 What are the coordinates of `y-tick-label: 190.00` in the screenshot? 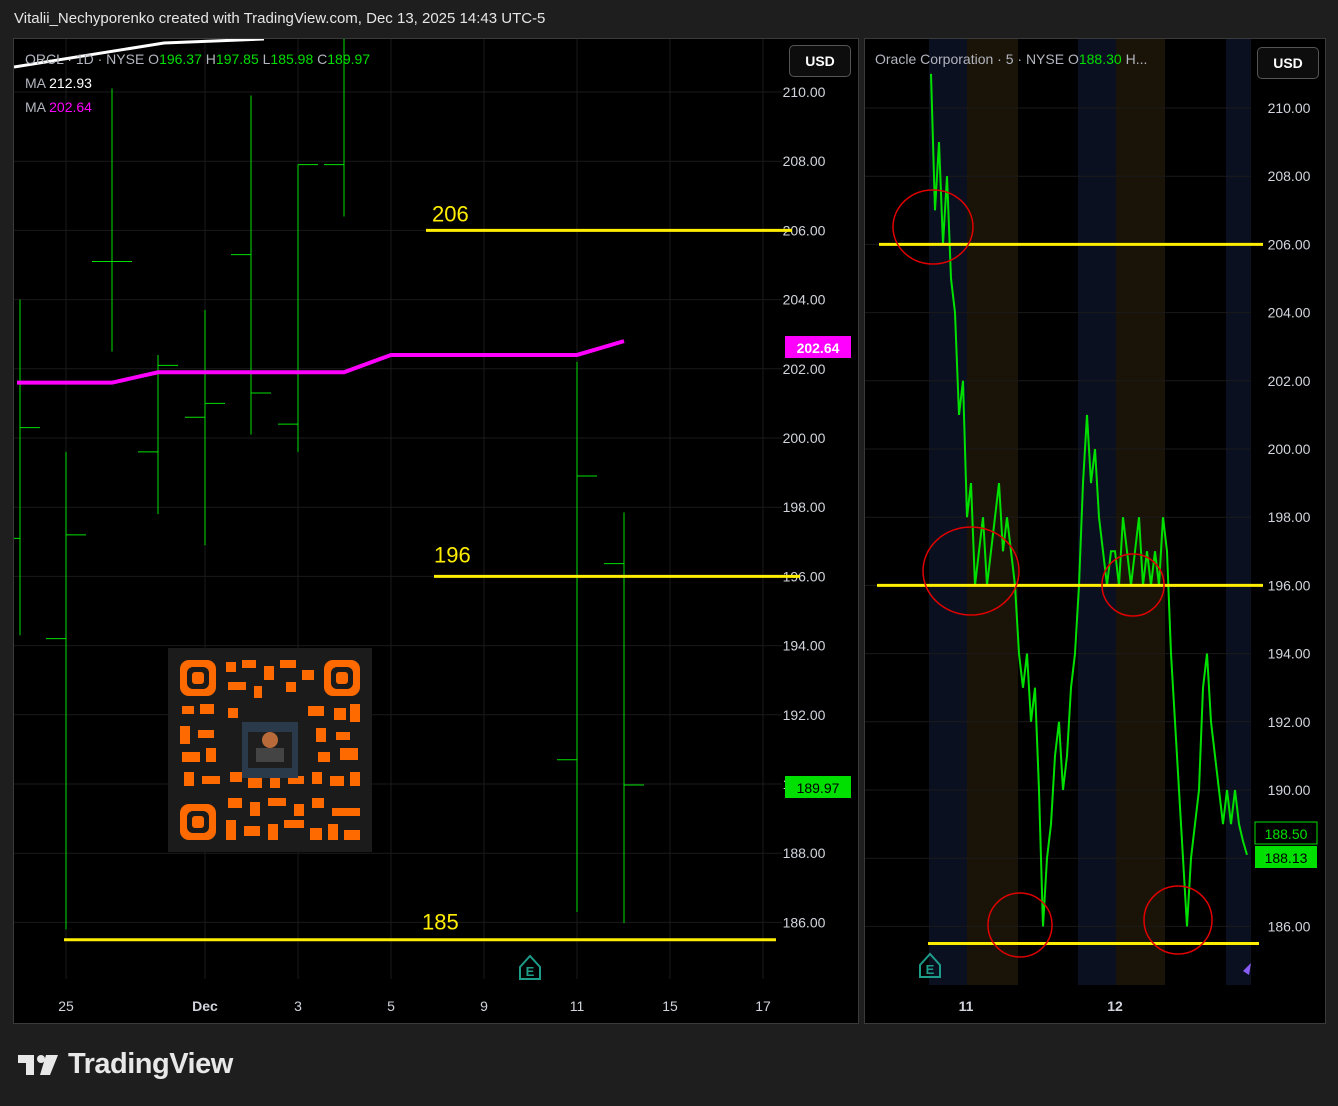 It's located at (1289, 790).